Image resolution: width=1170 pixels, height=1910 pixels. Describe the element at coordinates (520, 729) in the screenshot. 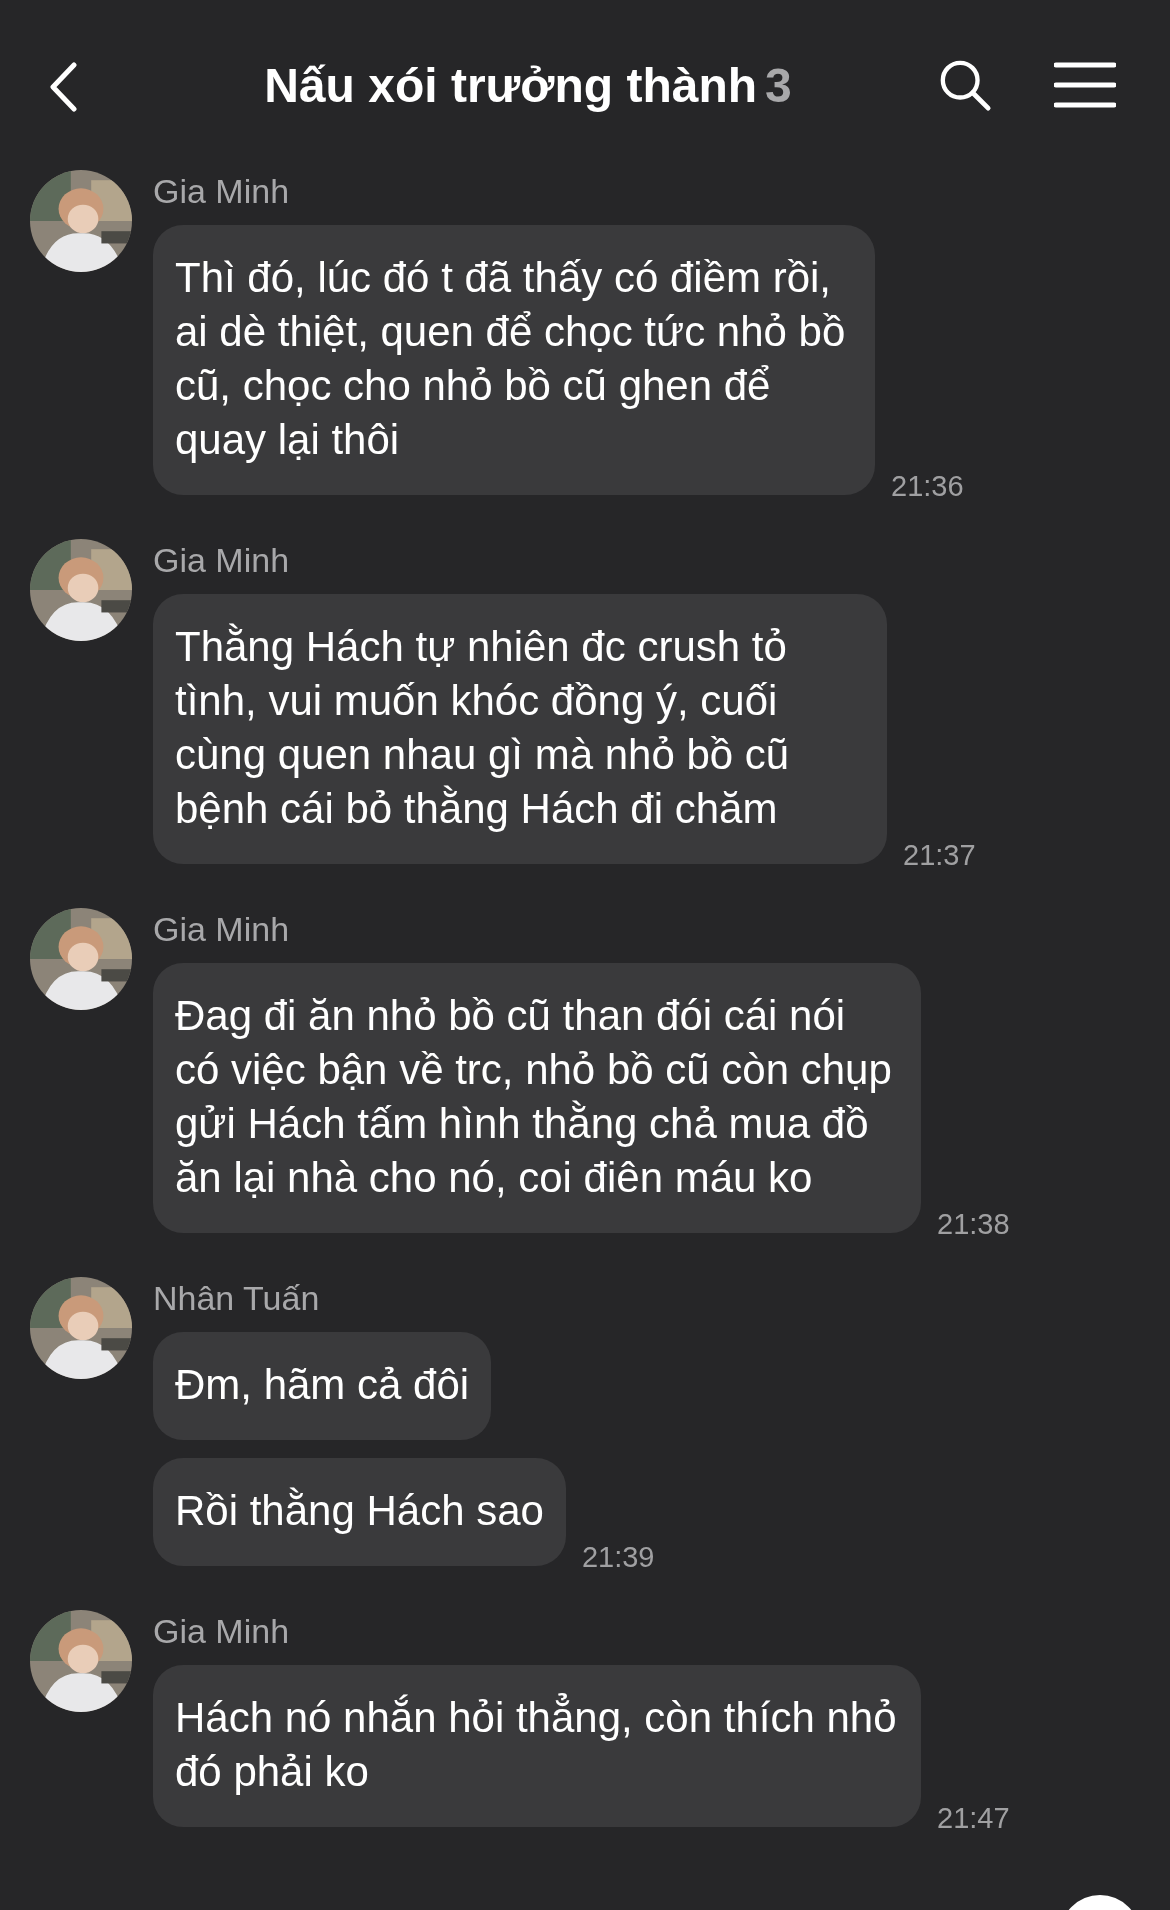

I see `message-bubble: Thằng Hách tự nhiên đc crush tỏ tình, vui muốn khóc đồng ý, cuối cùng quen nhau gì mà nhỏ bồ cũ bệnh cái bỏ thằng Hách đi chăm` at that location.